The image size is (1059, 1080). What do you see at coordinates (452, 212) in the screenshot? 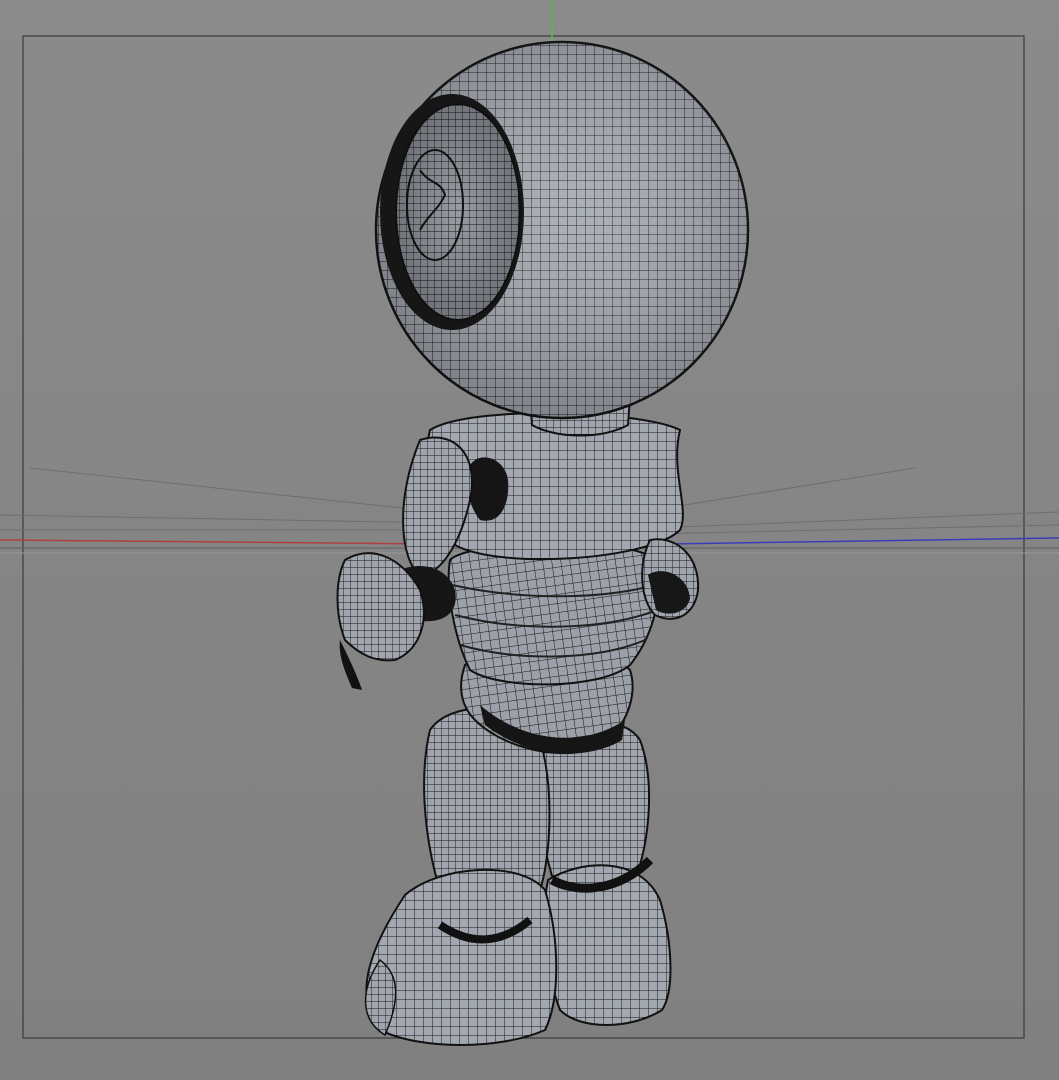
I see `robot-face-plate` at bounding box center [452, 212].